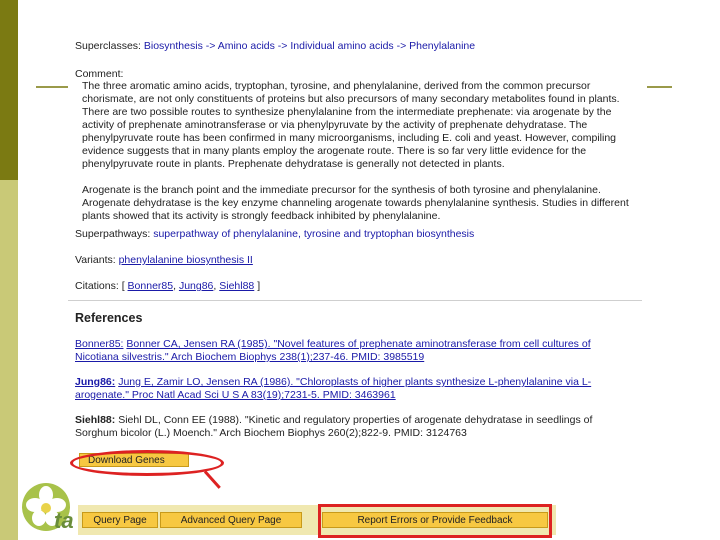 This screenshot has height=540, width=720. Describe the element at coordinates (120, 520) in the screenshot. I see `query-page-button: Query Page` at that location.